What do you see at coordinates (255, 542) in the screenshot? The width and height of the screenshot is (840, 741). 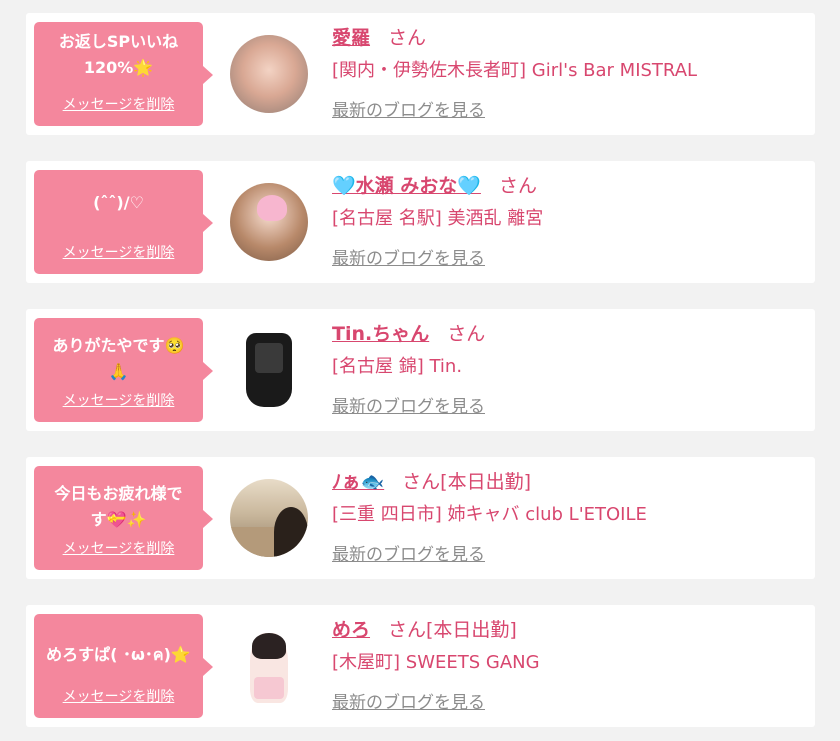 I see `avatar-background` at bounding box center [255, 542].